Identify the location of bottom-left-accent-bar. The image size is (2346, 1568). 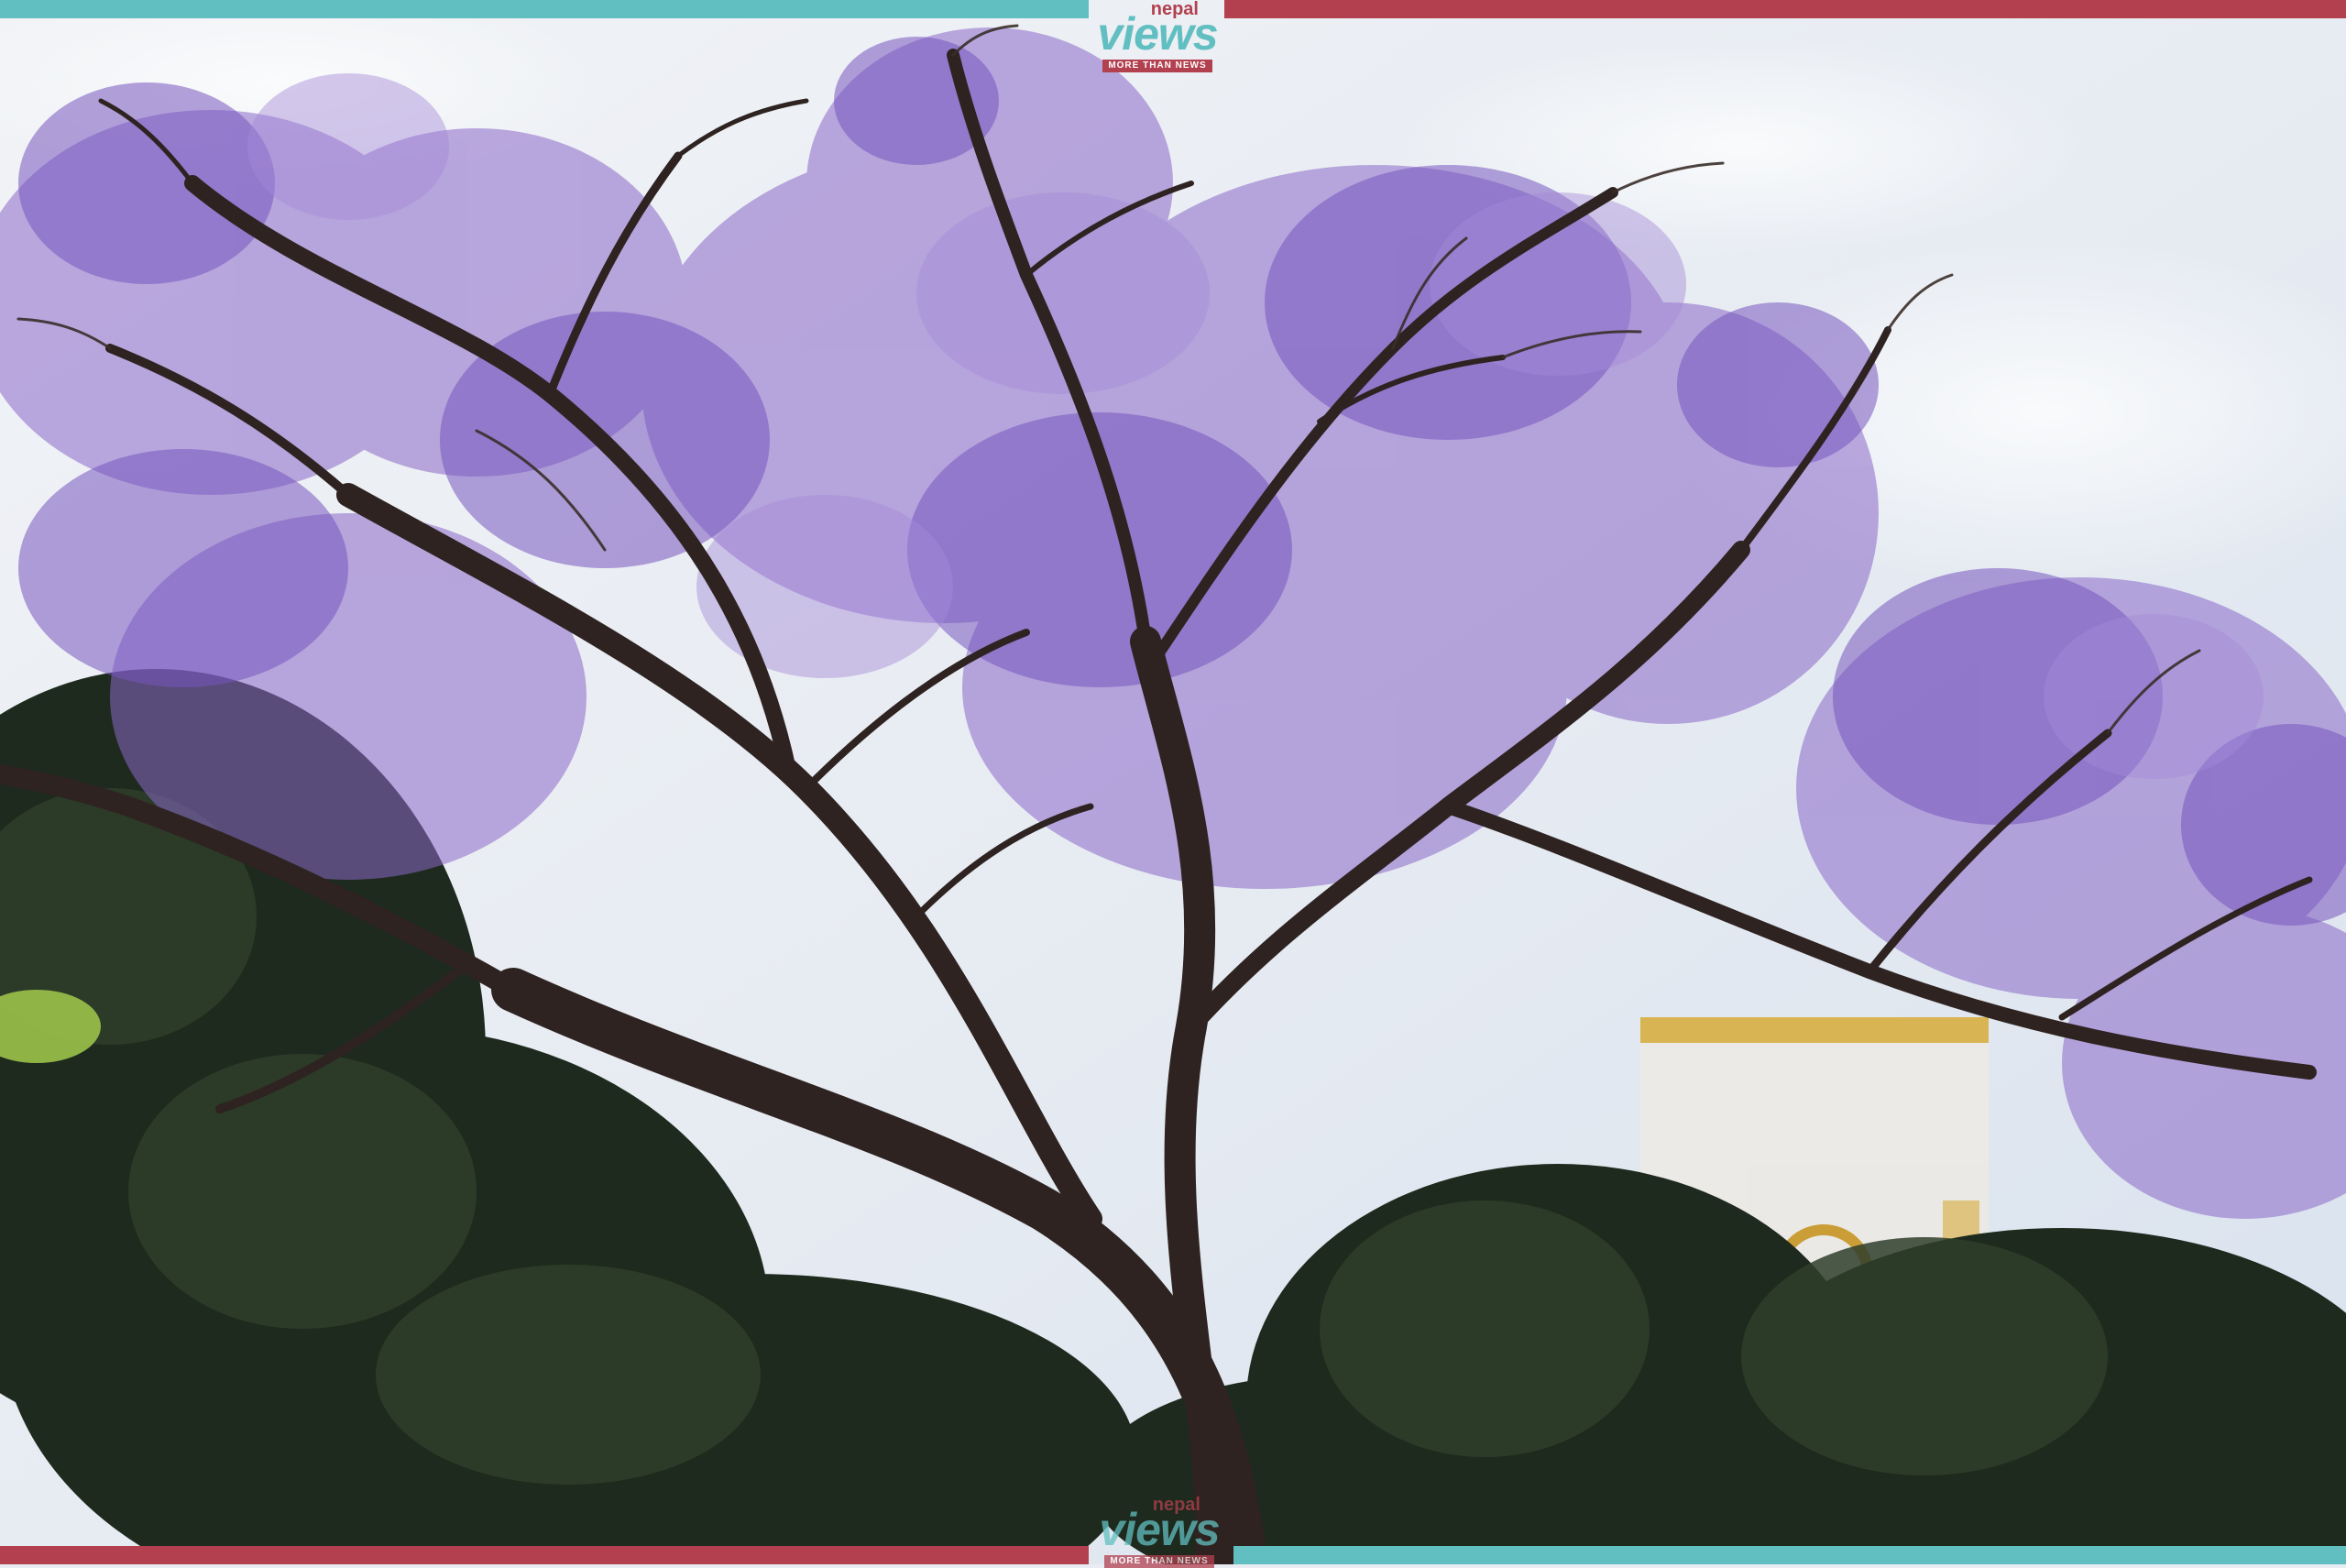
(544, 1555).